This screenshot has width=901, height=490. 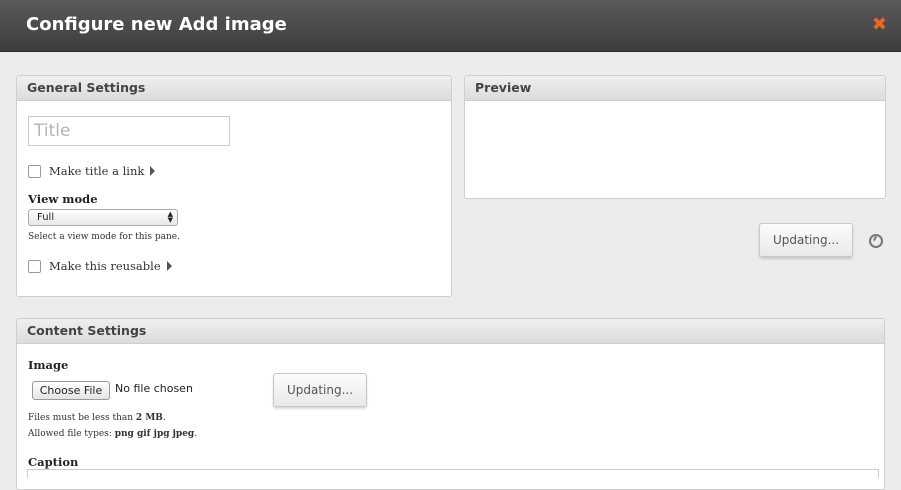 I want to click on make-title-link-label: Make title a link, so click(x=97, y=171).